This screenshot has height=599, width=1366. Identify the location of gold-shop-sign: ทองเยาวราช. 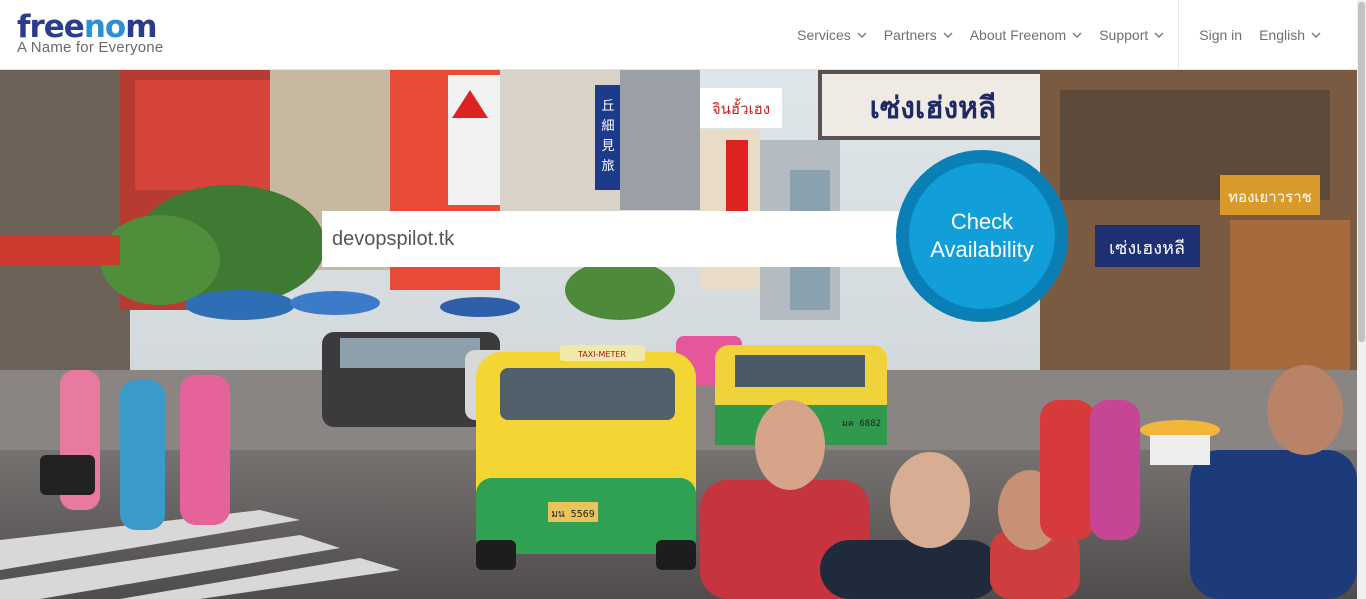
(1270, 197).